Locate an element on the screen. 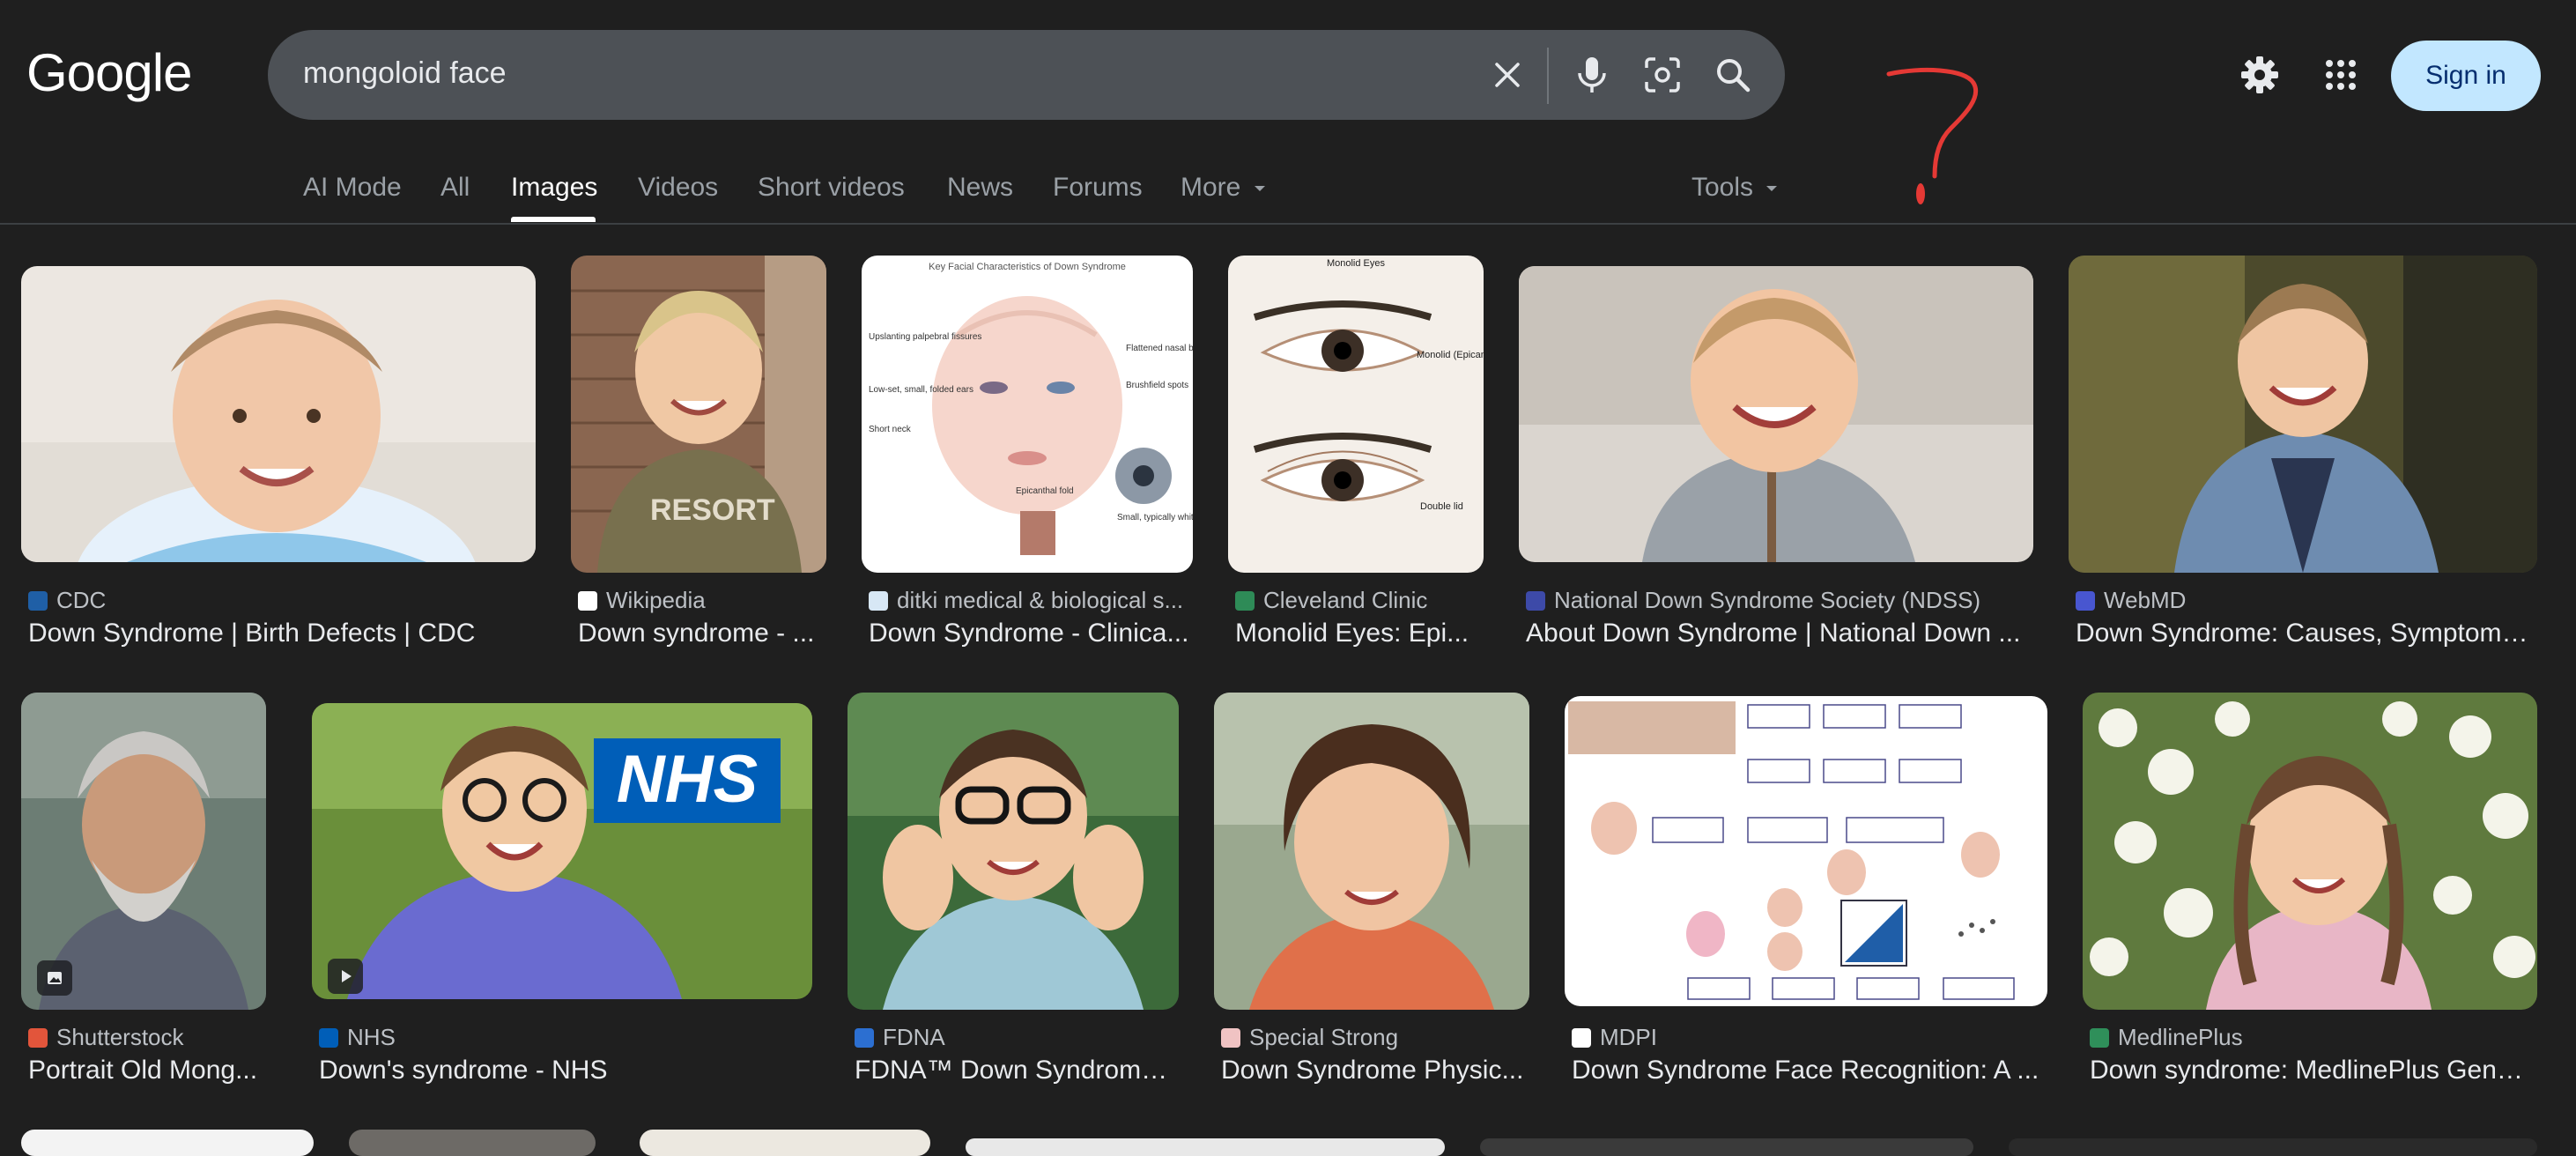  eyes-label: Double lid is located at coordinates (1442, 506).